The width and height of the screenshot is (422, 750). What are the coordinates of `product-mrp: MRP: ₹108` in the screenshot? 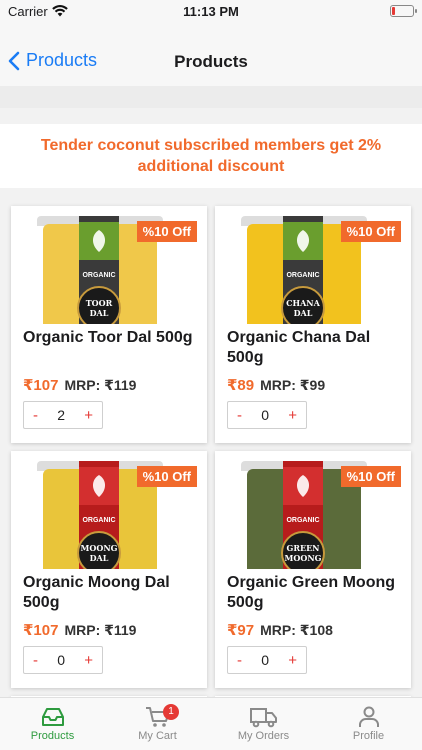 It's located at (296, 630).